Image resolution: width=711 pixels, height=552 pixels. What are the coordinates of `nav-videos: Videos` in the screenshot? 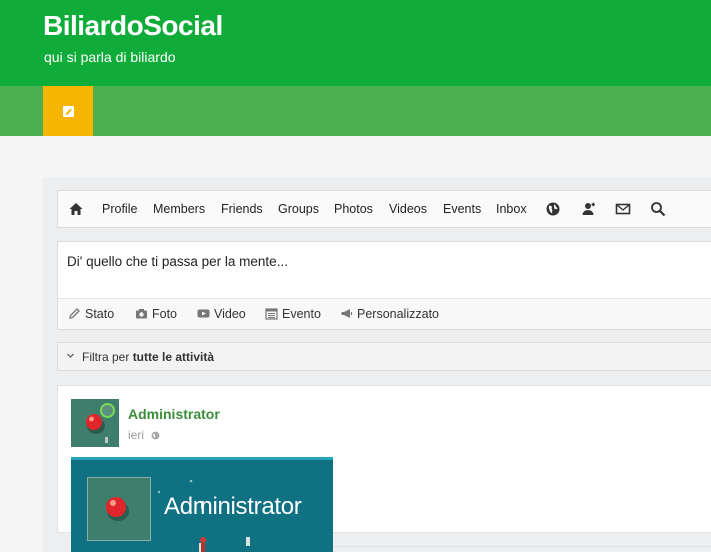 It's located at (408, 209).